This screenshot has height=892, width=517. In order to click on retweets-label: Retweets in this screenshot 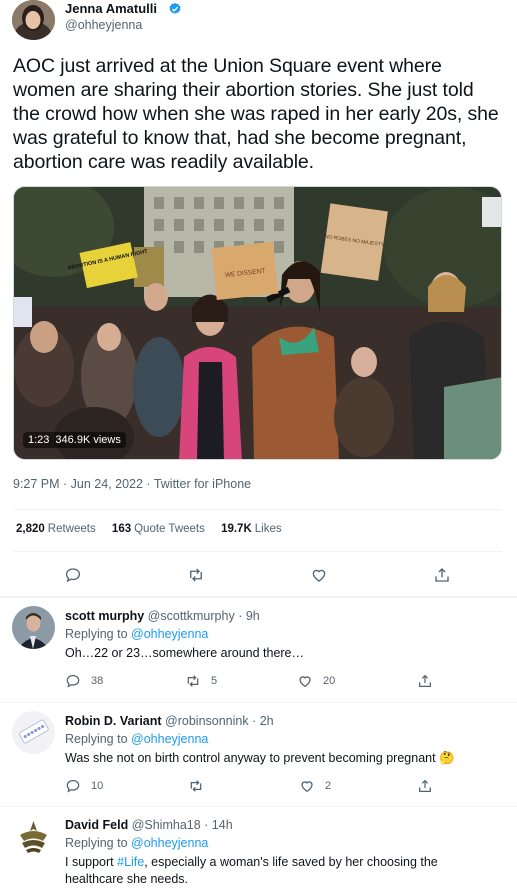, I will do `click(71, 529)`.